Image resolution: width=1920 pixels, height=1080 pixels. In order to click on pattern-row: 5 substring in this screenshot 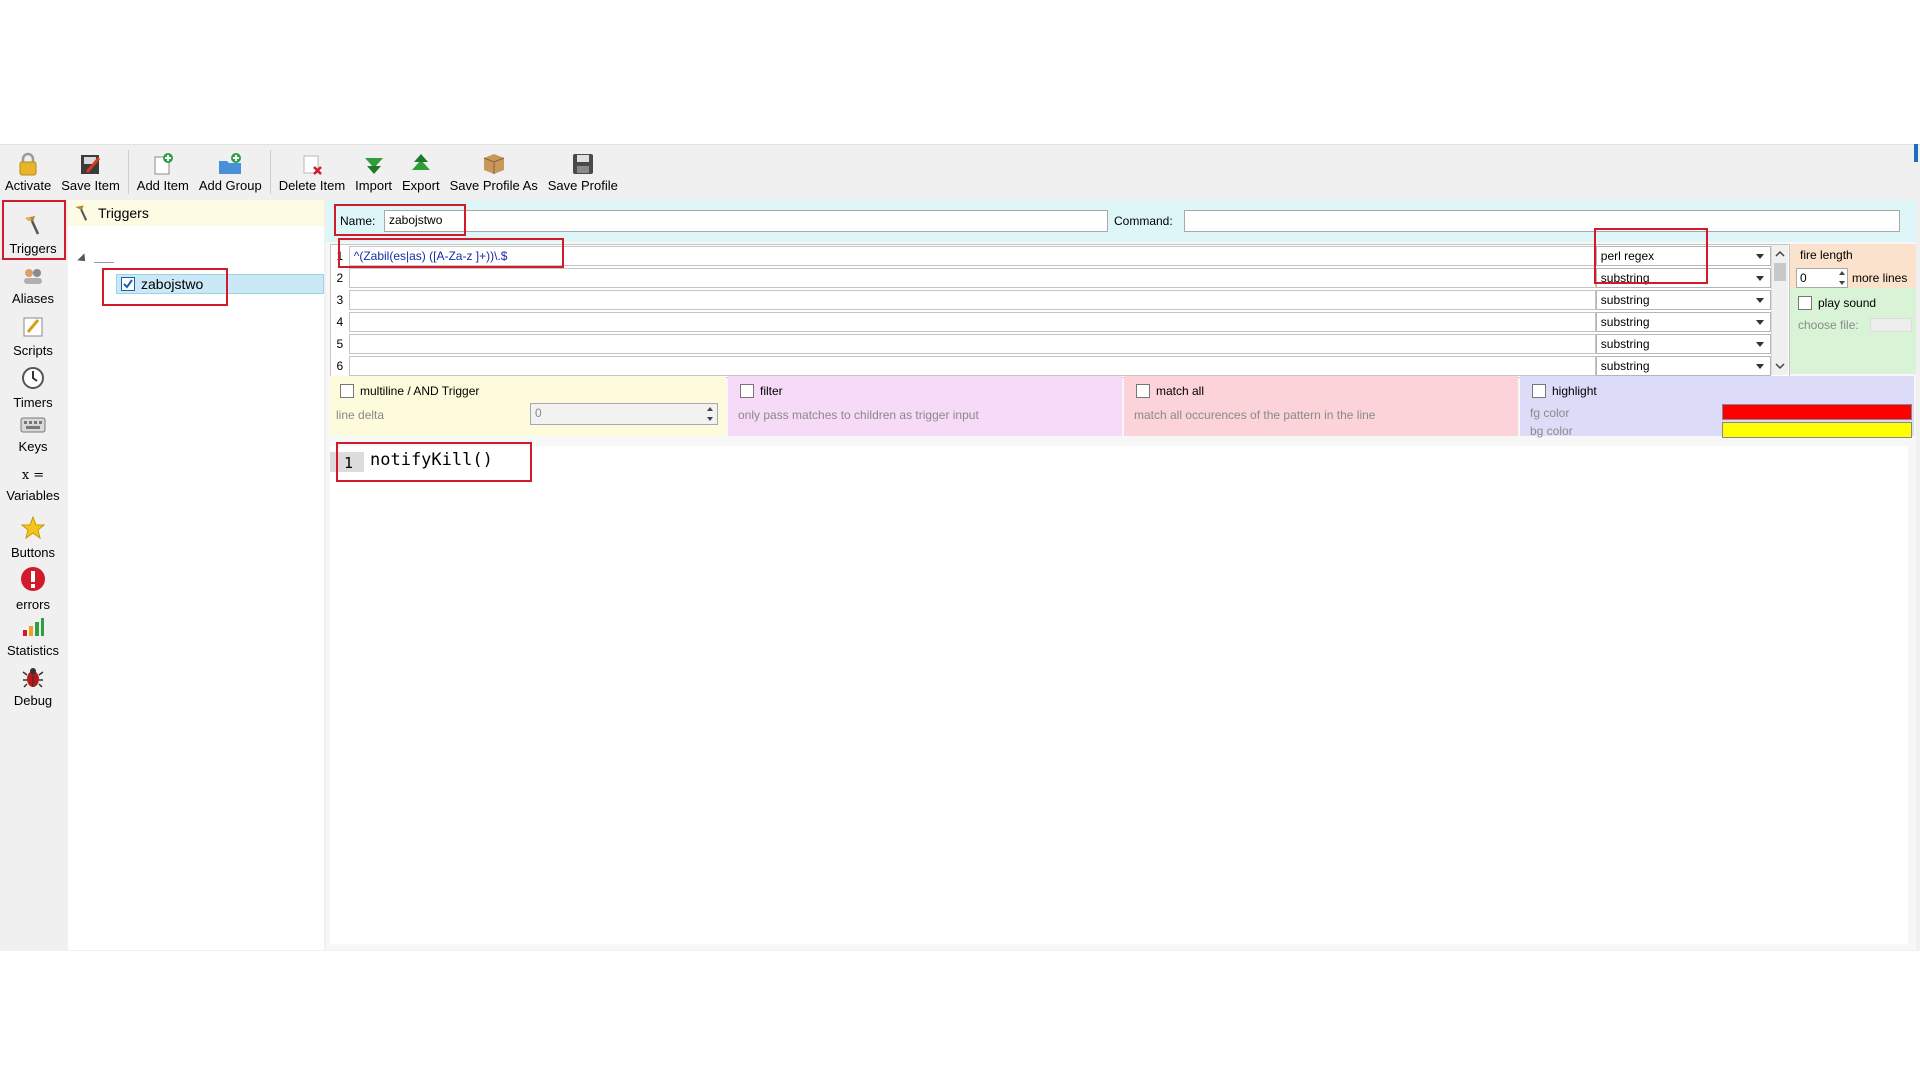, I will do `click(1051, 344)`.